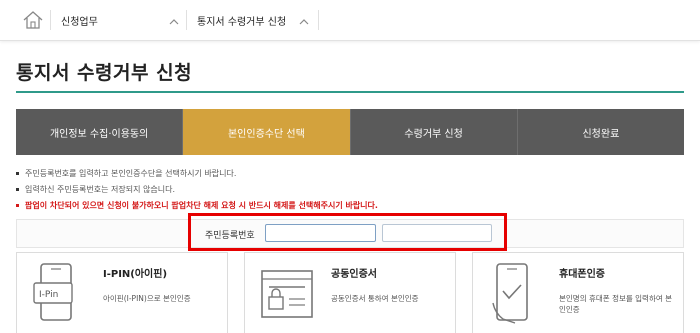 This screenshot has width=700, height=333. What do you see at coordinates (122, 292) in the screenshot?
I see `ipin-auth-card: I-Pin I-PIN(아이핀) 아이핀(I-PIN)으로 본인인증` at bounding box center [122, 292].